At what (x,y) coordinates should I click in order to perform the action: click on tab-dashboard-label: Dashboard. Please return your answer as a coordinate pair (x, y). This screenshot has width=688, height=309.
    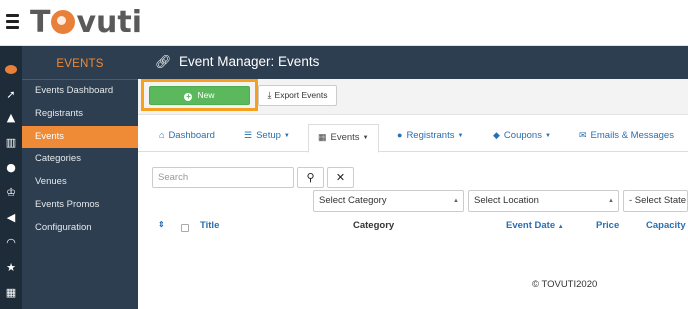
    Looking at the image, I should click on (191, 135).